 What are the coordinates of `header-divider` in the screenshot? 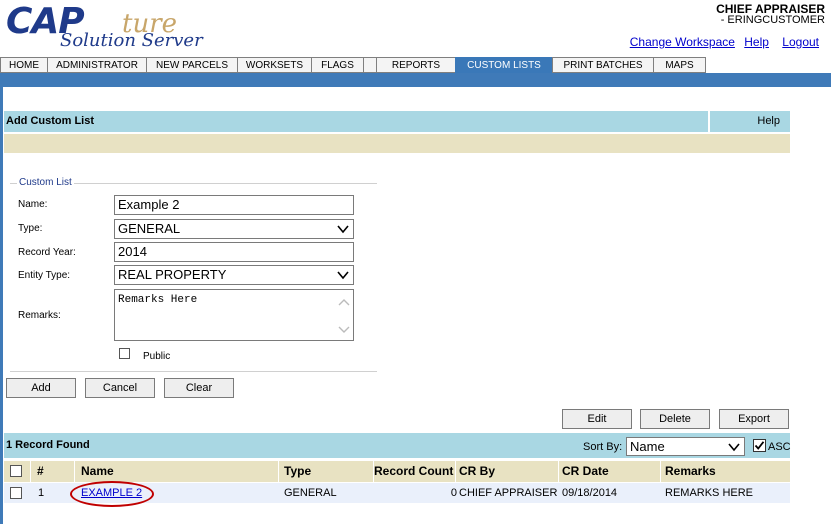 It's located at (709, 121).